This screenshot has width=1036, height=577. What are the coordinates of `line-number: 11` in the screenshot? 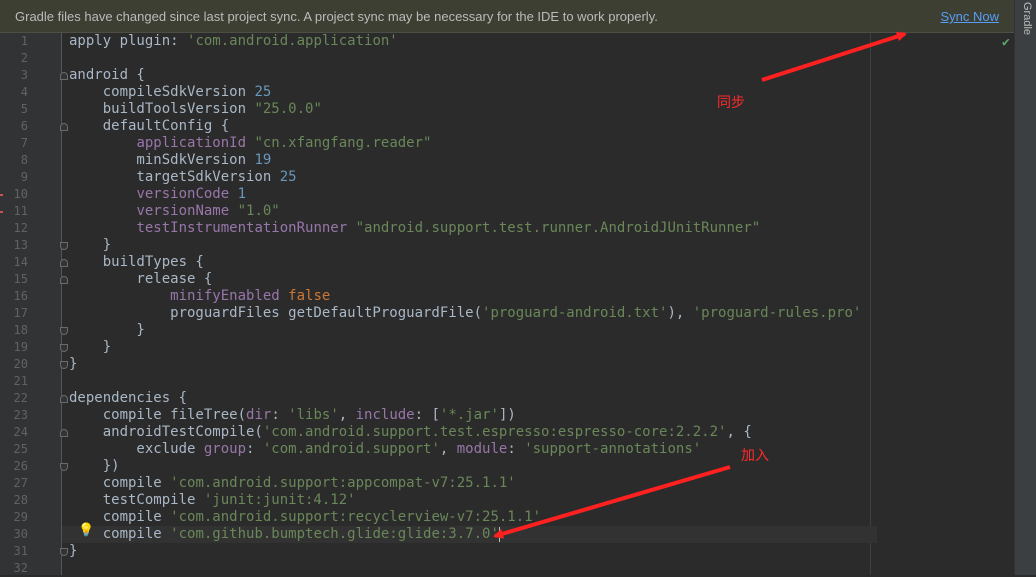 It's located at (20, 211).